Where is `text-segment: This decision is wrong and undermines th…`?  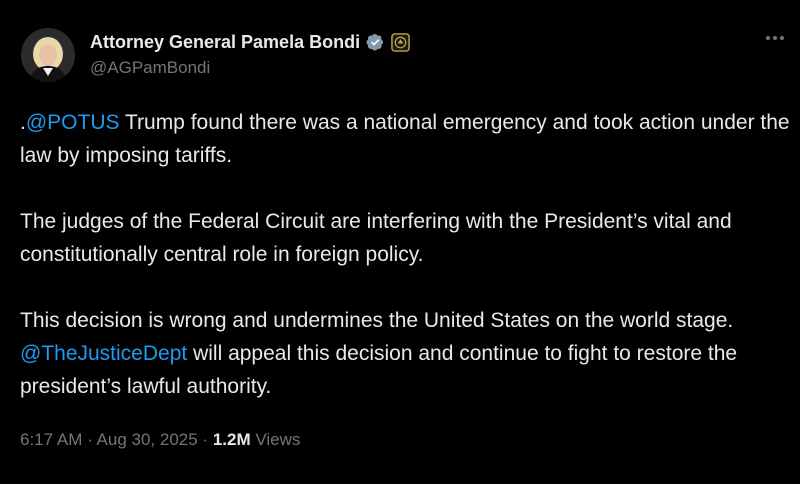
text-segment: This decision is wrong and undermines th… is located at coordinates (377, 320).